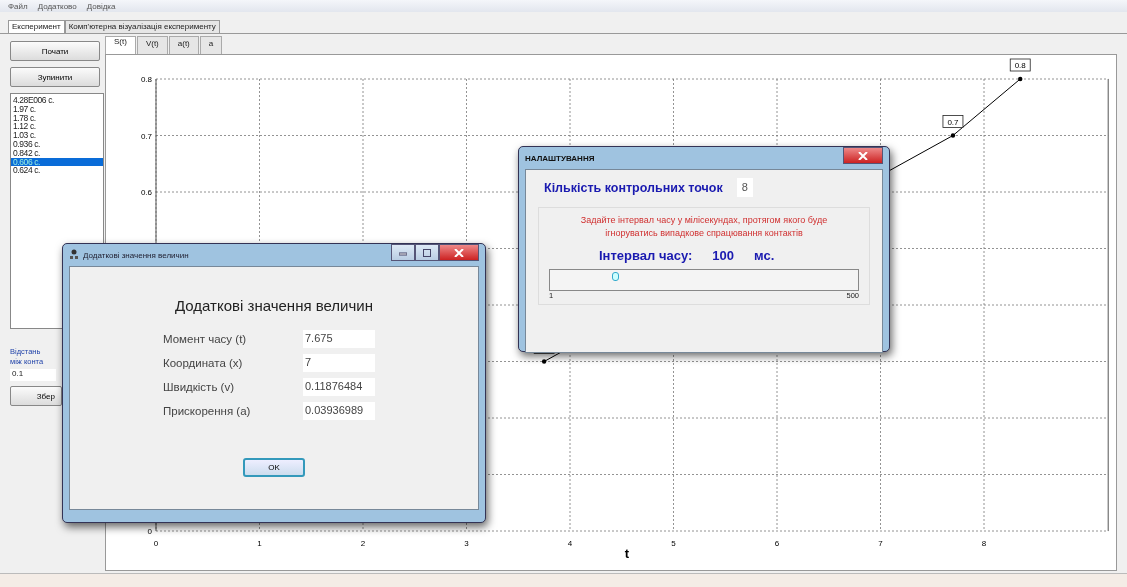 The width and height of the screenshot is (1127, 587). What do you see at coordinates (704, 227) in the screenshot?
I see `hint-text: Задайте інтервал часу у мілісекундах, протягом якого буде ігноруватись випадкове спрацювання контактів` at bounding box center [704, 227].